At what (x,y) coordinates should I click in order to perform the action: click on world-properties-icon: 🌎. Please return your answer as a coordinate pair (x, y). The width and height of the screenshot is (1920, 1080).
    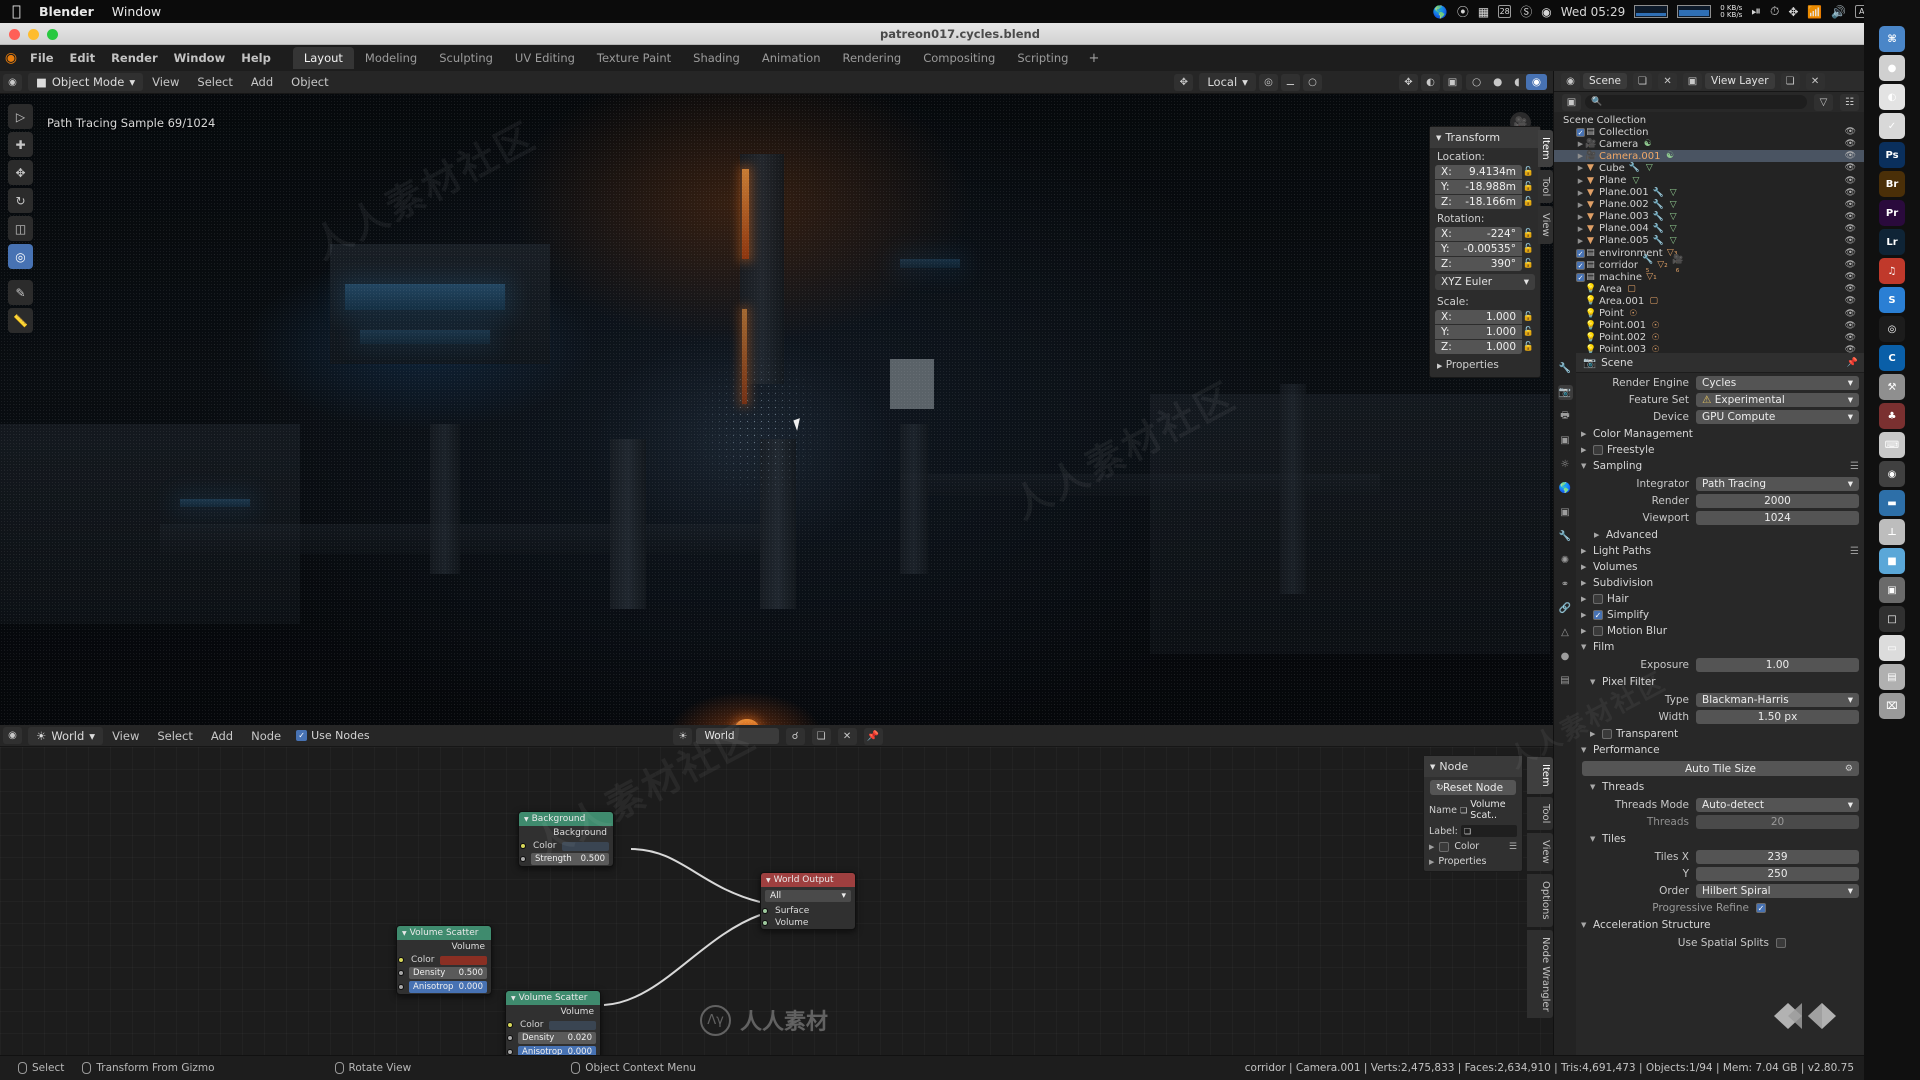
    Looking at the image, I should click on (1565, 488).